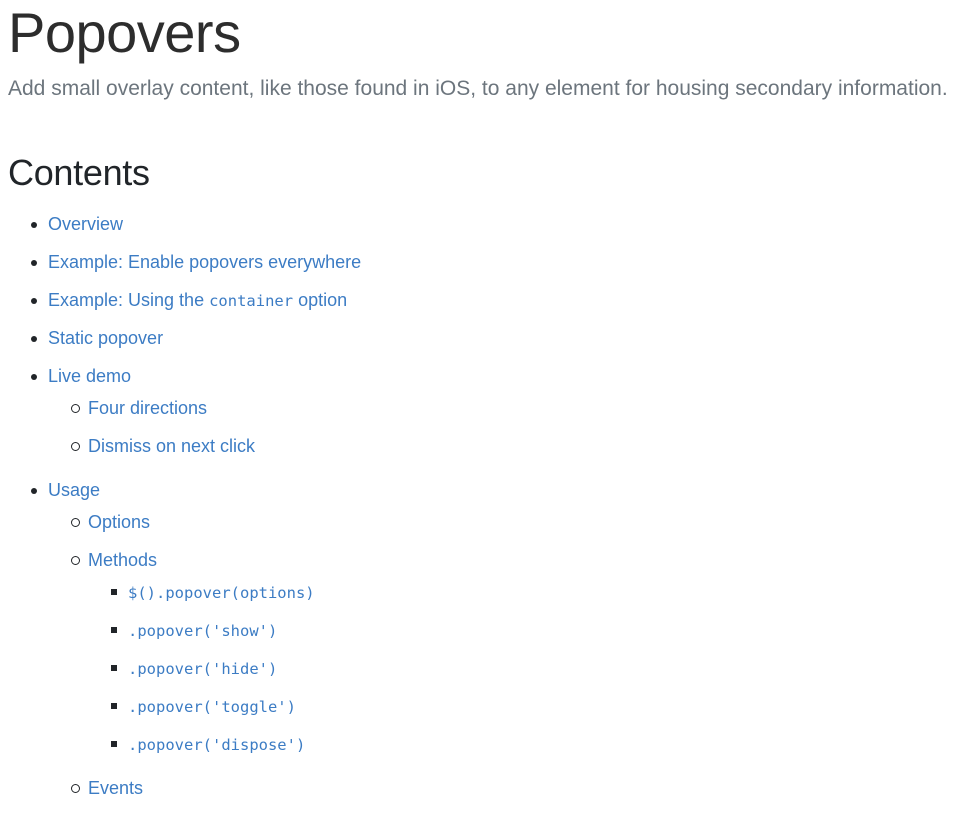 The width and height of the screenshot is (956, 832). I want to click on toc-item-events: Events, so click(509, 789).